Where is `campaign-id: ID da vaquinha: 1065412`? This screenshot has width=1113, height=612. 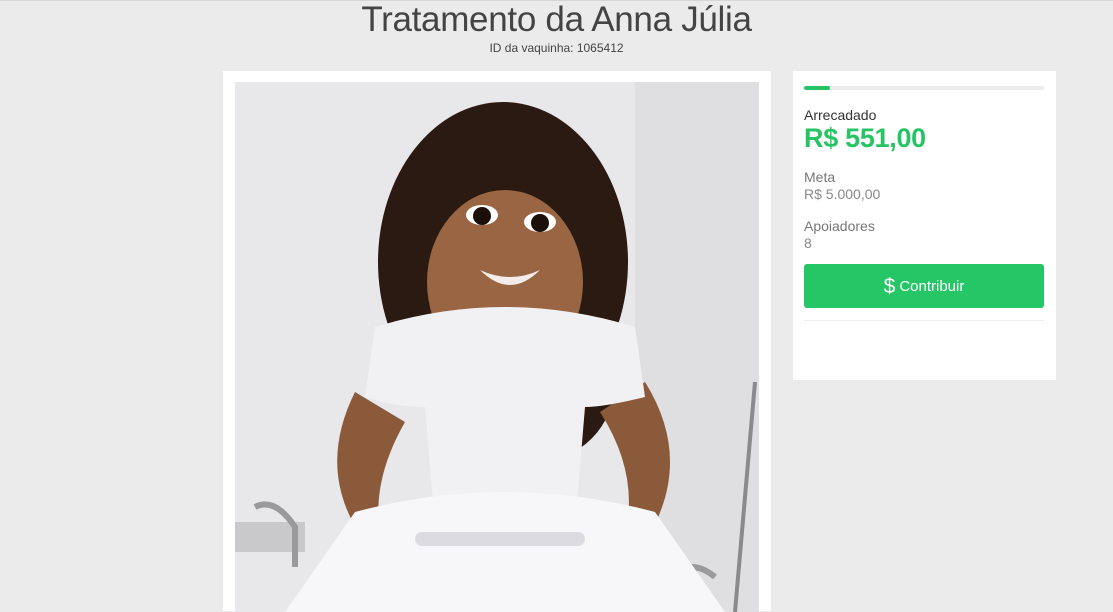
campaign-id: ID da vaquinha: 1065412 is located at coordinates (556, 48).